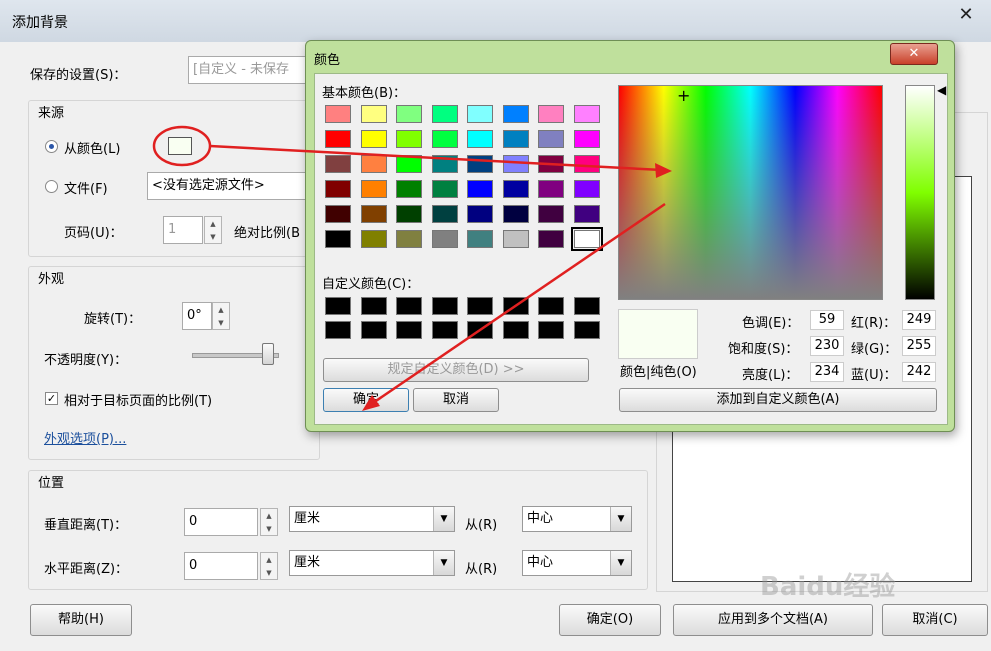 The height and width of the screenshot is (651, 991). What do you see at coordinates (828, 587) in the screenshot?
I see `baidu-watermark: Baidu经验` at bounding box center [828, 587].